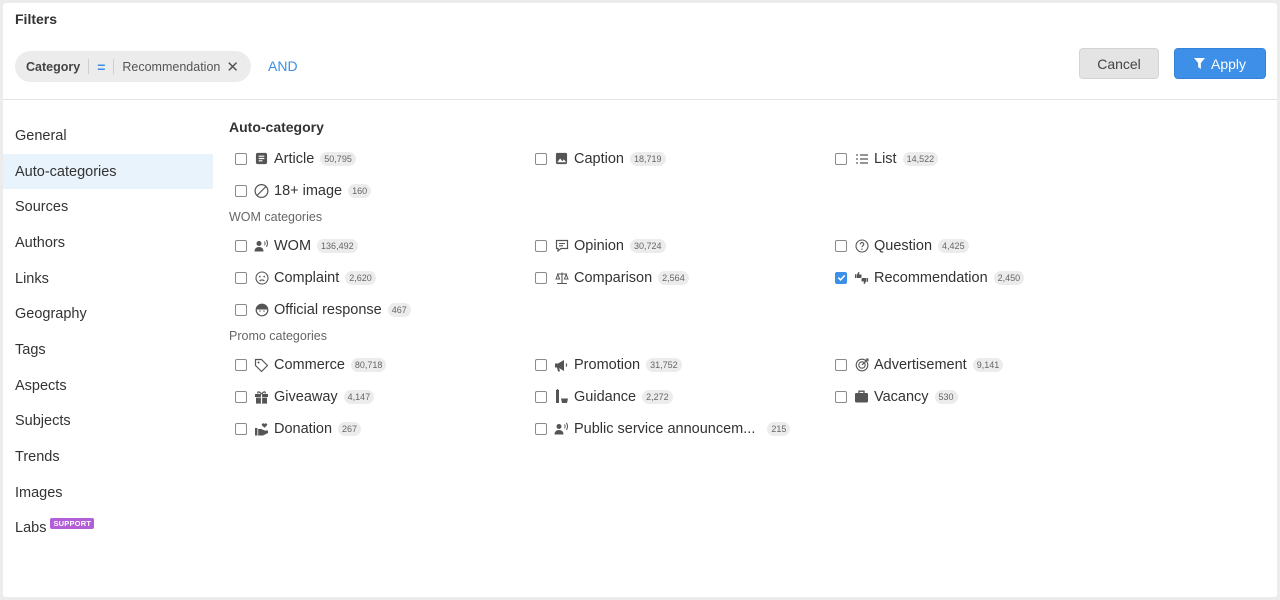 This screenshot has height=600, width=1280. I want to click on scales-icon, so click(561, 277).